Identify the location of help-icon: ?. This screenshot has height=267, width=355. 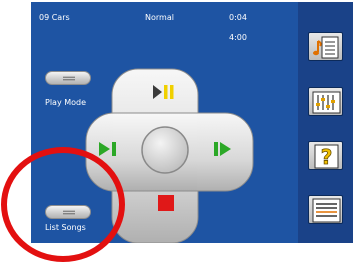
(326, 156).